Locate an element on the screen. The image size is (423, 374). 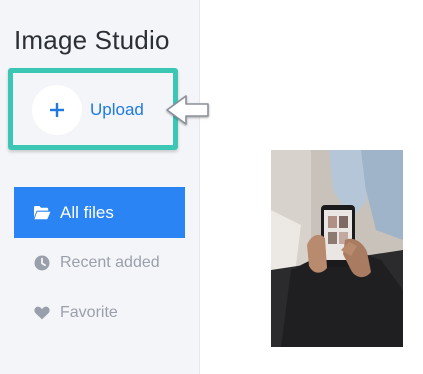
sidebar-item-favorite: Favorite is located at coordinates (99, 313).